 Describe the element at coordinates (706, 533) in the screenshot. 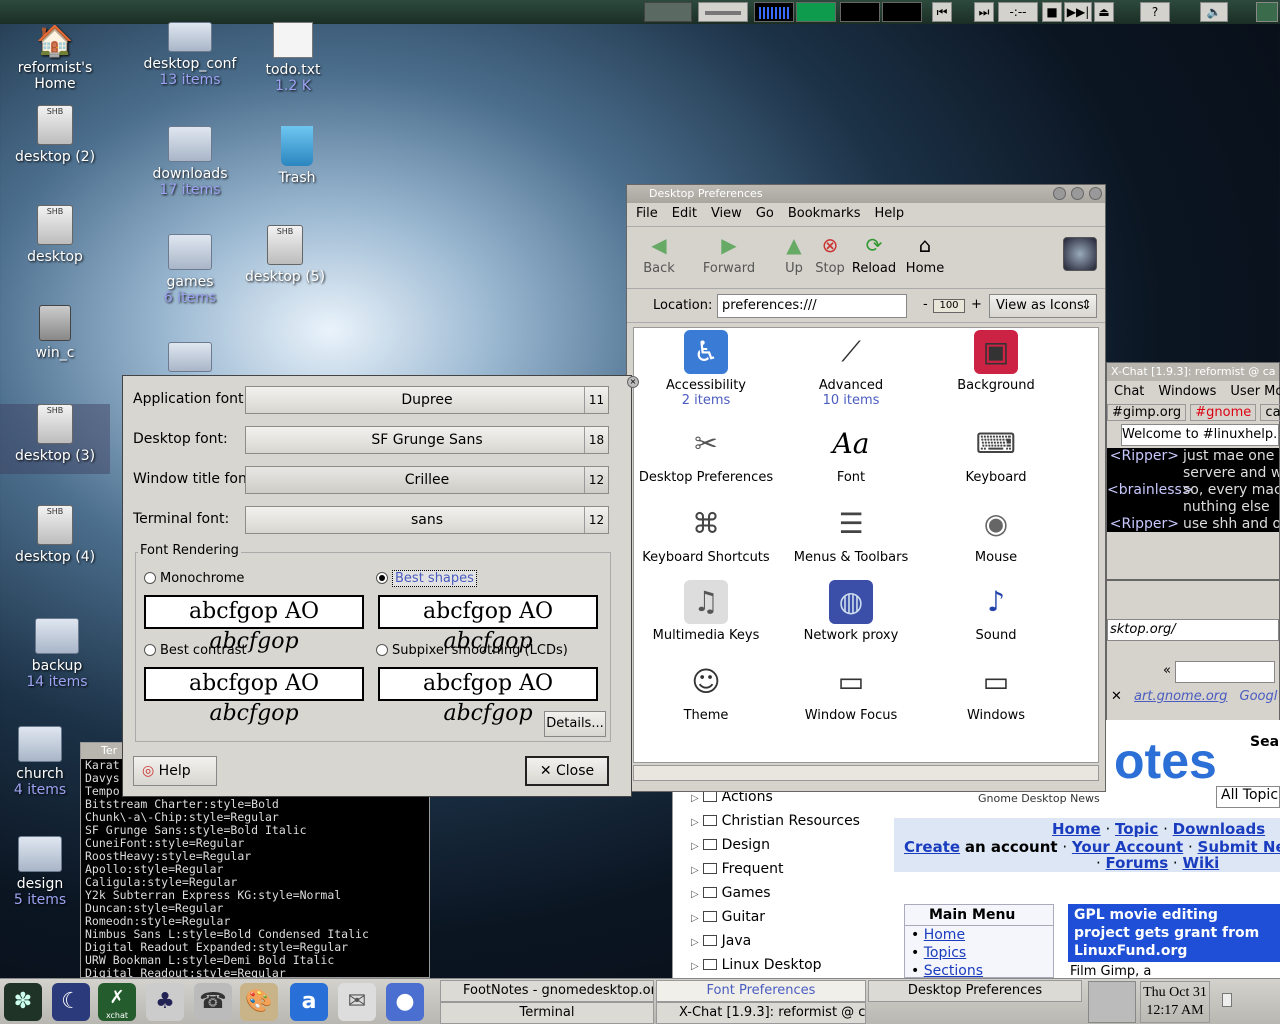

I see `pref-item: ⌘ Keyboard Shortcuts` at that location.